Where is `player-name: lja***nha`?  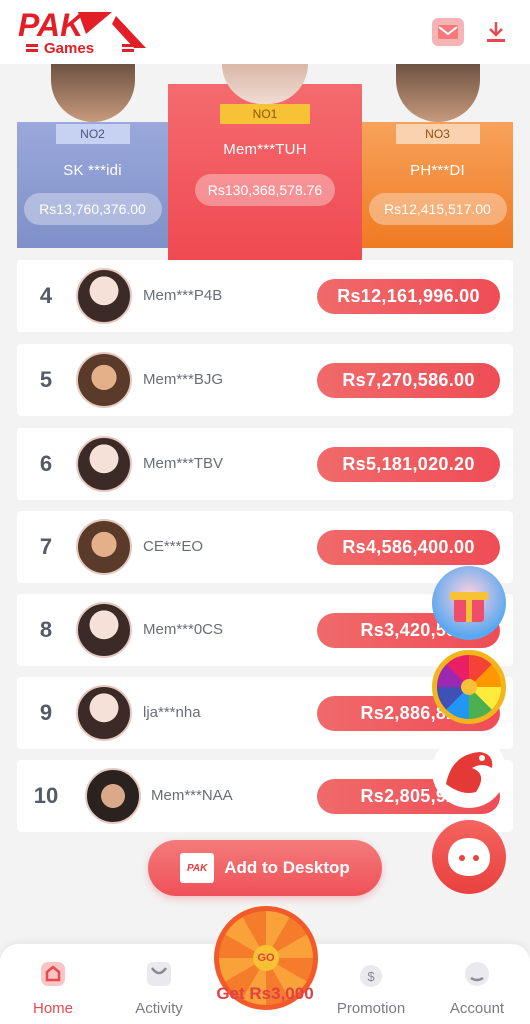
player-name: lja***nha is located at coordinates (172, 712).